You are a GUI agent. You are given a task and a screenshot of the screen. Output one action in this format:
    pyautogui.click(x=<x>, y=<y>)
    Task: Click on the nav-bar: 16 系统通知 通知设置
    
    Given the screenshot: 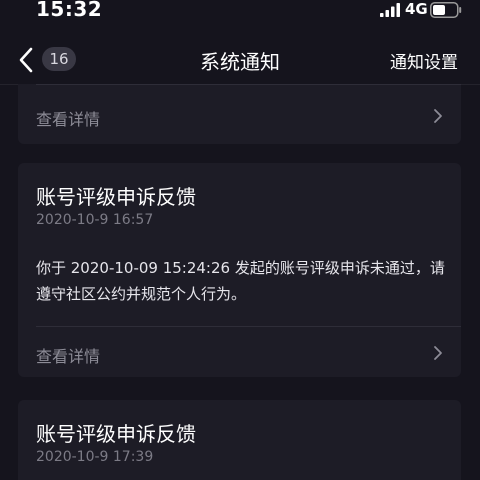 What is the action you would take?
    pyautogui.click(x=240, y=54)
    